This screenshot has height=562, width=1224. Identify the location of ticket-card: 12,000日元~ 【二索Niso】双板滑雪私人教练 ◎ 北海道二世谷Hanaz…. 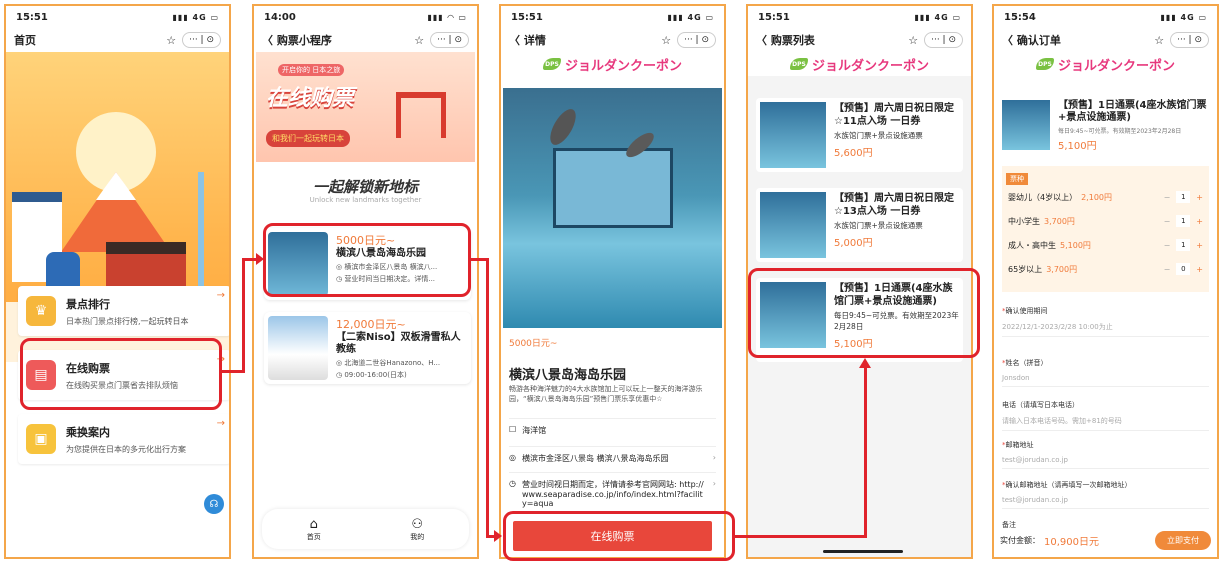
(367, 348).